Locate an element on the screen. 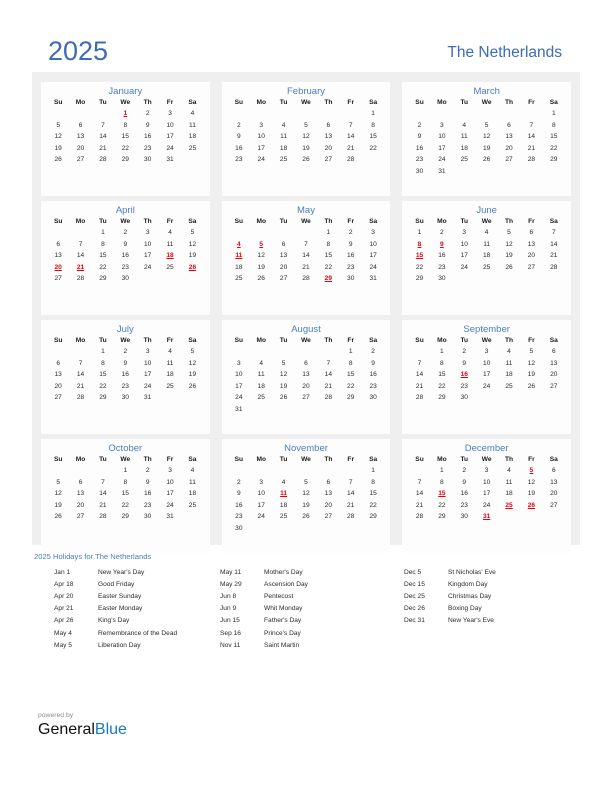 The width and height of the screenshot is (612, 792). day-cell-holiday: 8 is located at coordinates (419, 245).